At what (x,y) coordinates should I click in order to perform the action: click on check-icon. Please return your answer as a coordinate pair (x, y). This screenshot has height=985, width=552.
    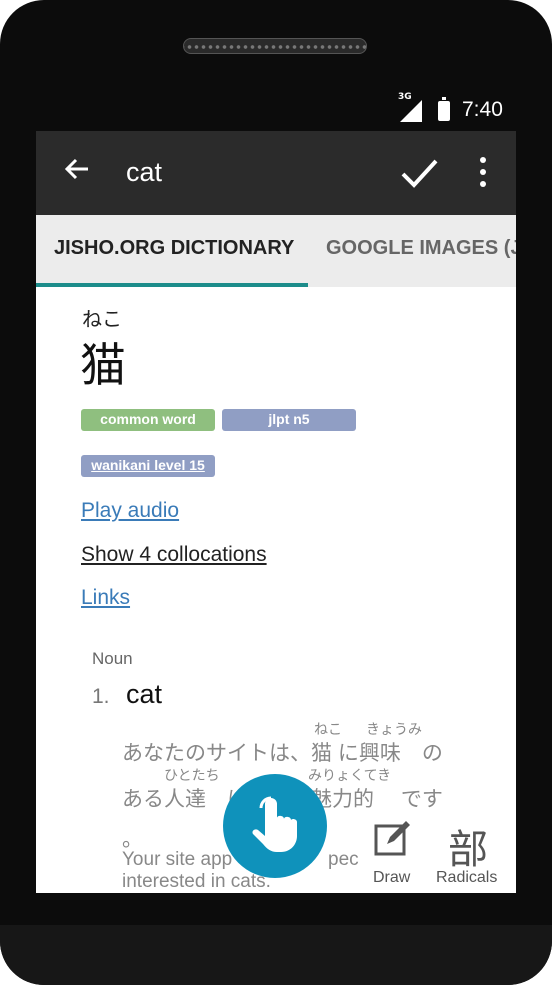
    Looking at the image, I should click on (420, 172).